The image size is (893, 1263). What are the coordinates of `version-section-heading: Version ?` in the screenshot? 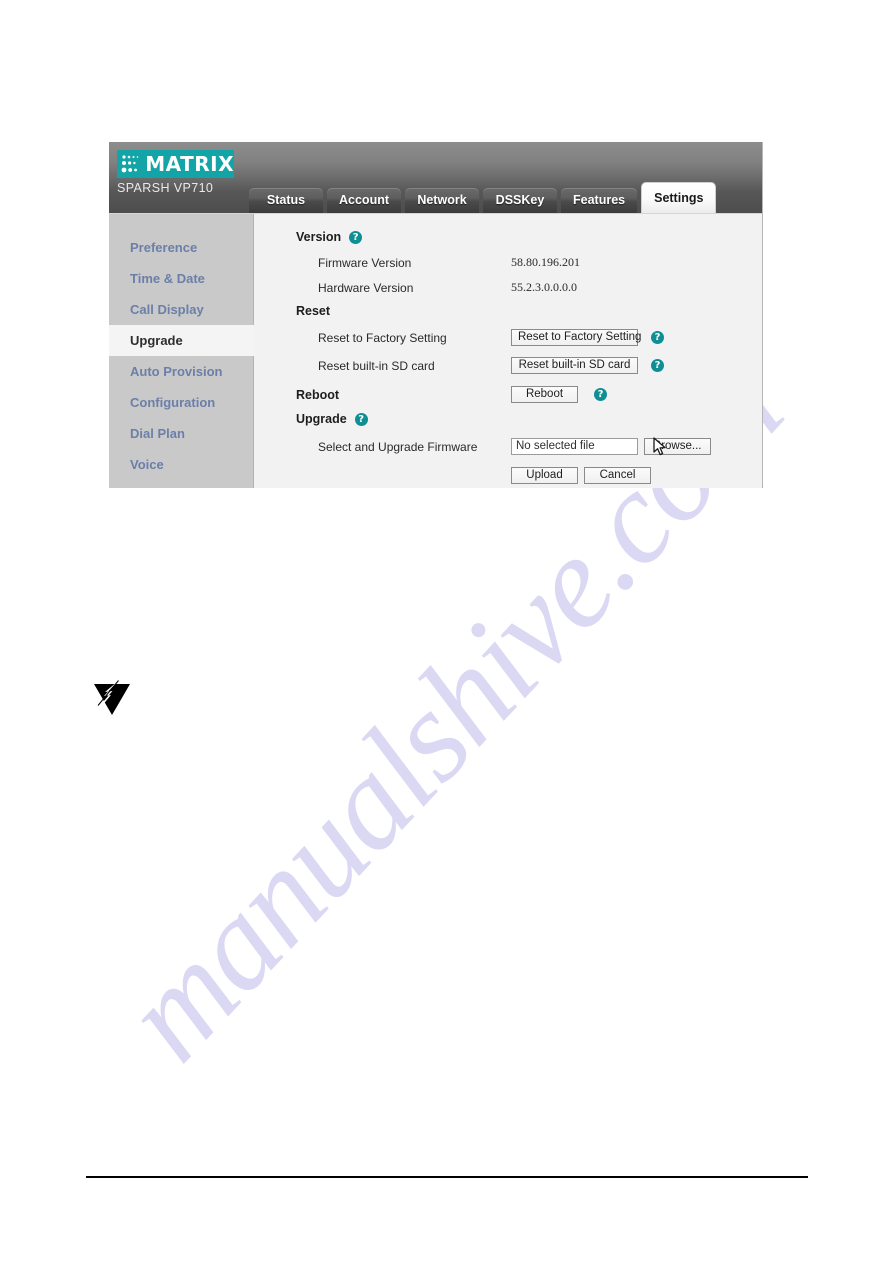 It's located at (529, 237).